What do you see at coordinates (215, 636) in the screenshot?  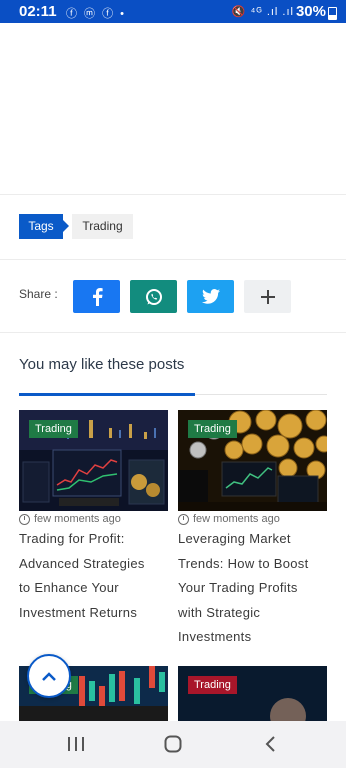 I see `post-title-line: Investments` at bounding box center [215, 636].